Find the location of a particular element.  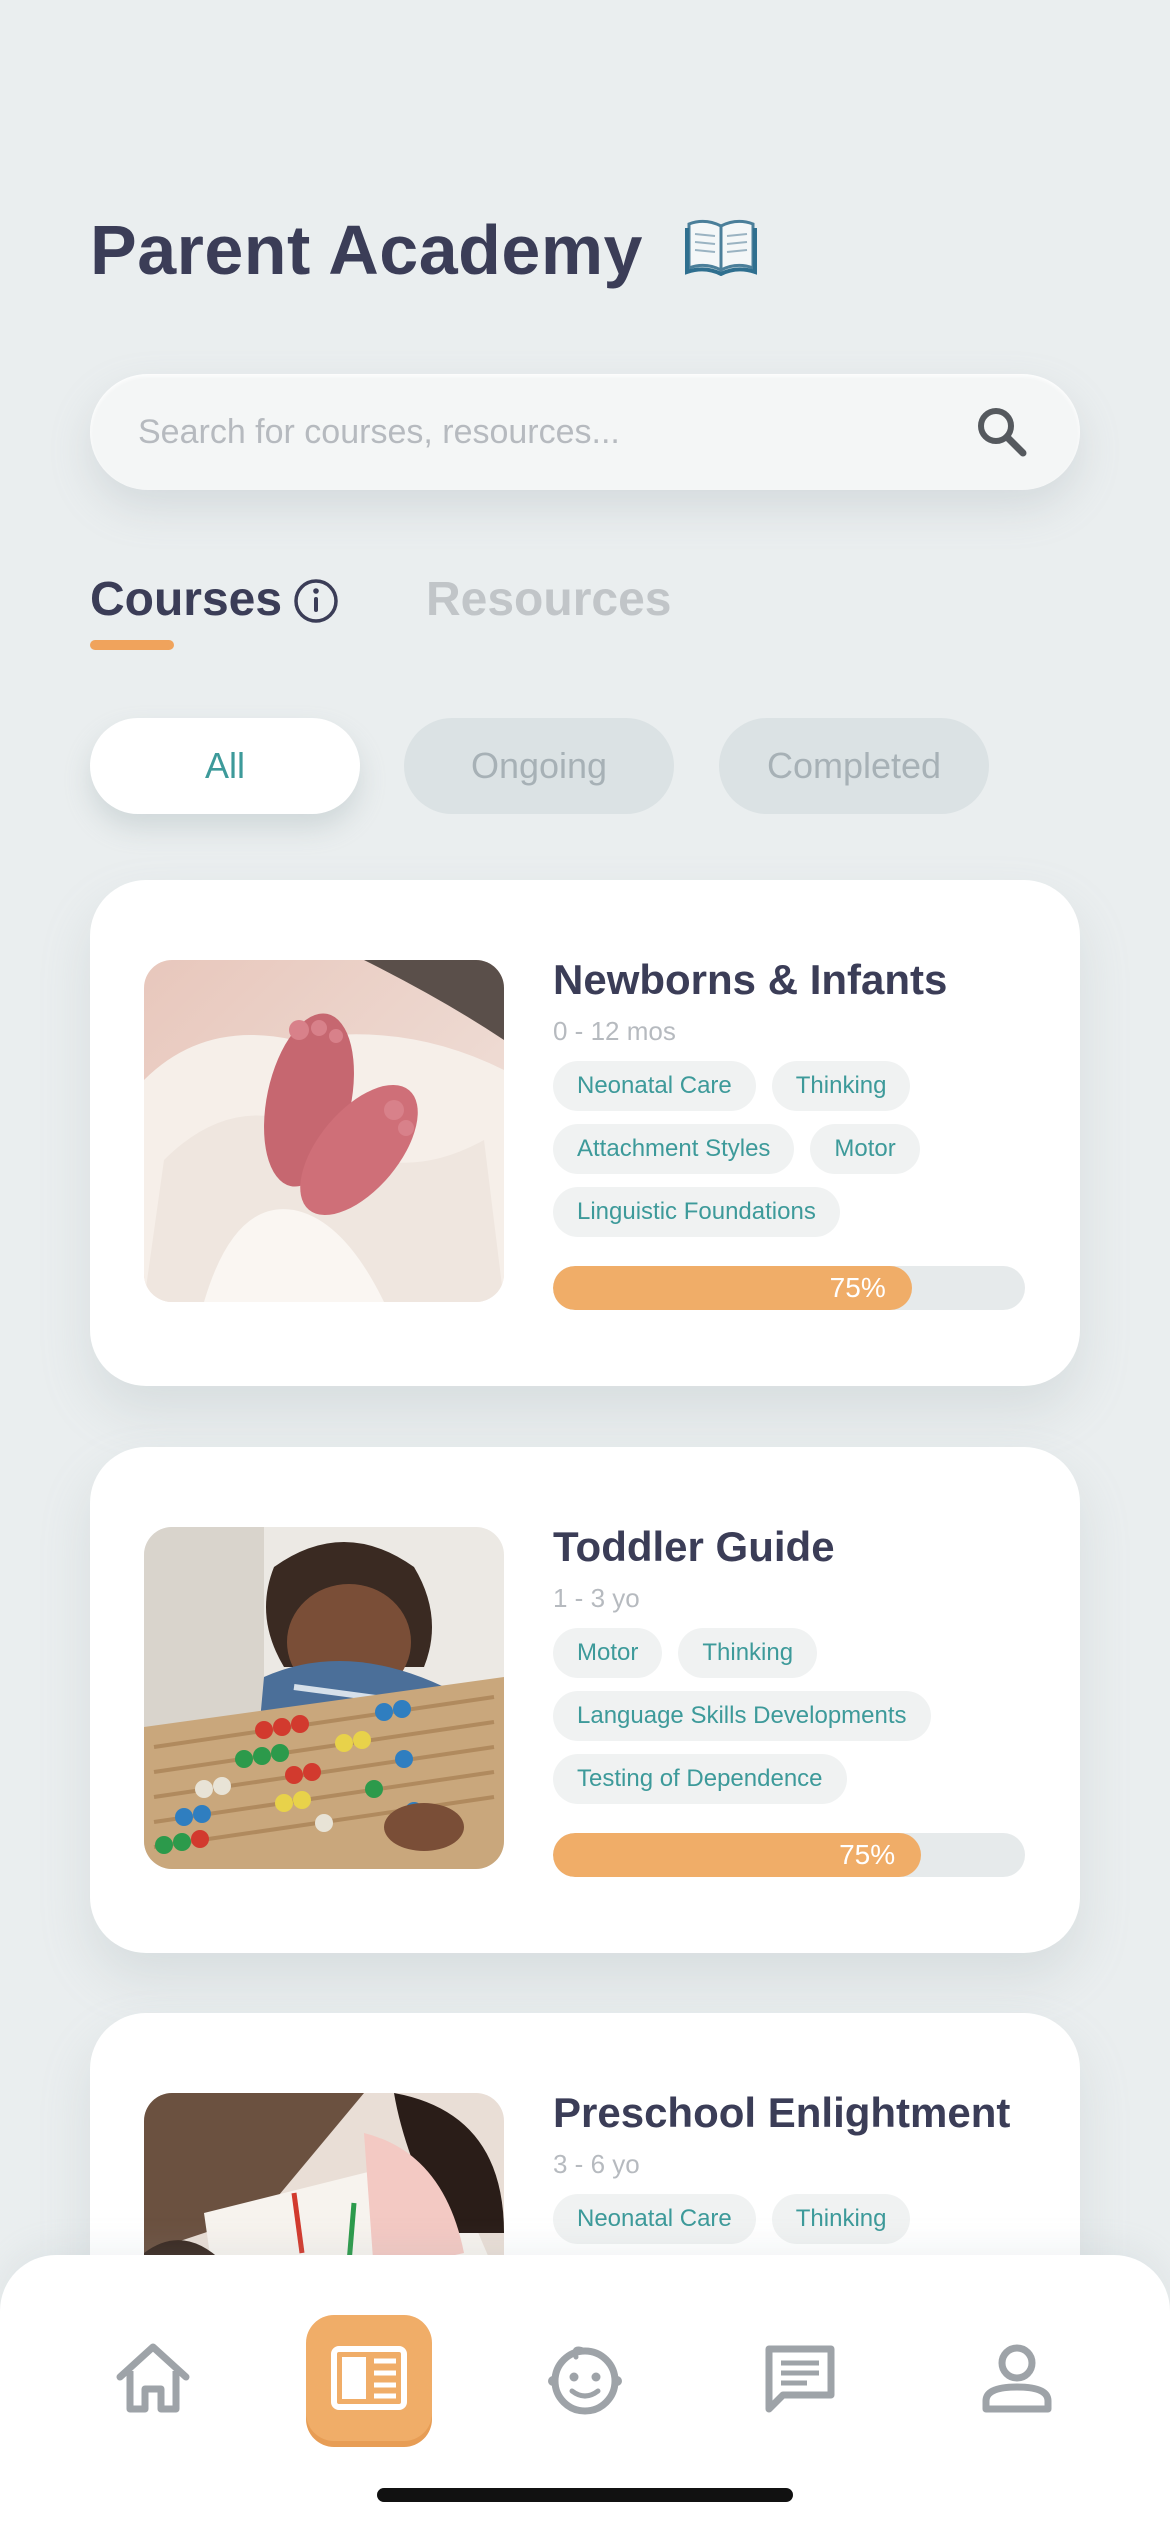

tag-row: Motor Thinking is located at coordinates (685, 1653).